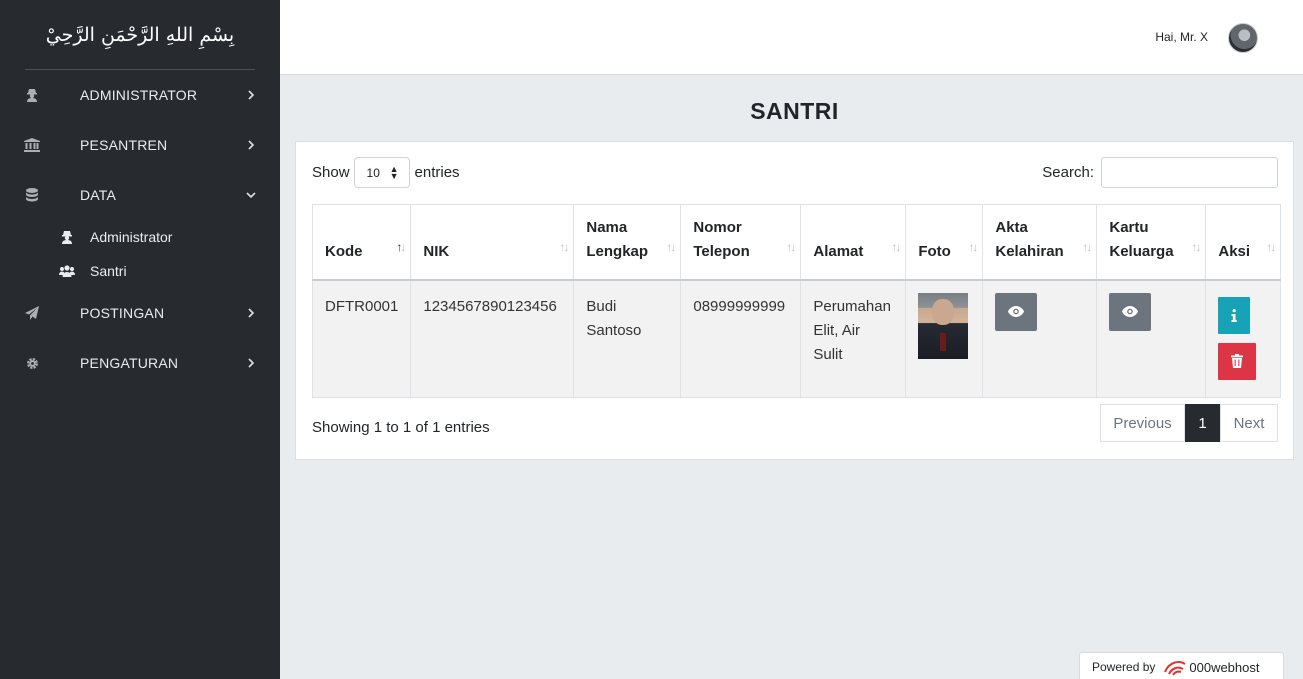  I want to click on cell-text: Sulit, so click(828, 354).